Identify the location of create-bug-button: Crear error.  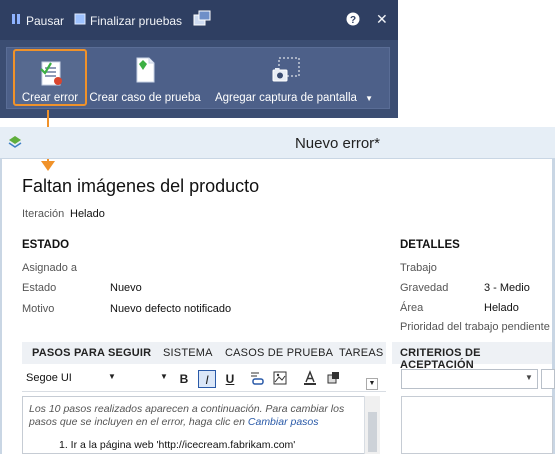
(50, 77).